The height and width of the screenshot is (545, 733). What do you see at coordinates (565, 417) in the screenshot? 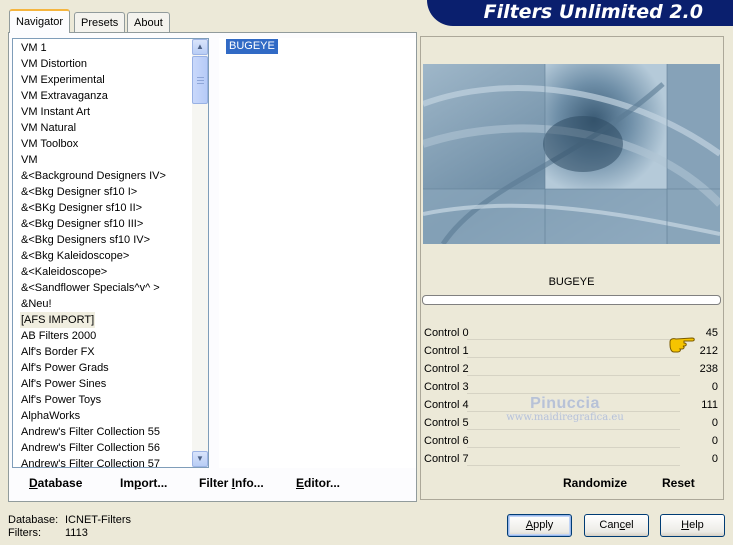
I see `watermark-url: www.maidiregrafica.eu` at bounding box center [565, 417].